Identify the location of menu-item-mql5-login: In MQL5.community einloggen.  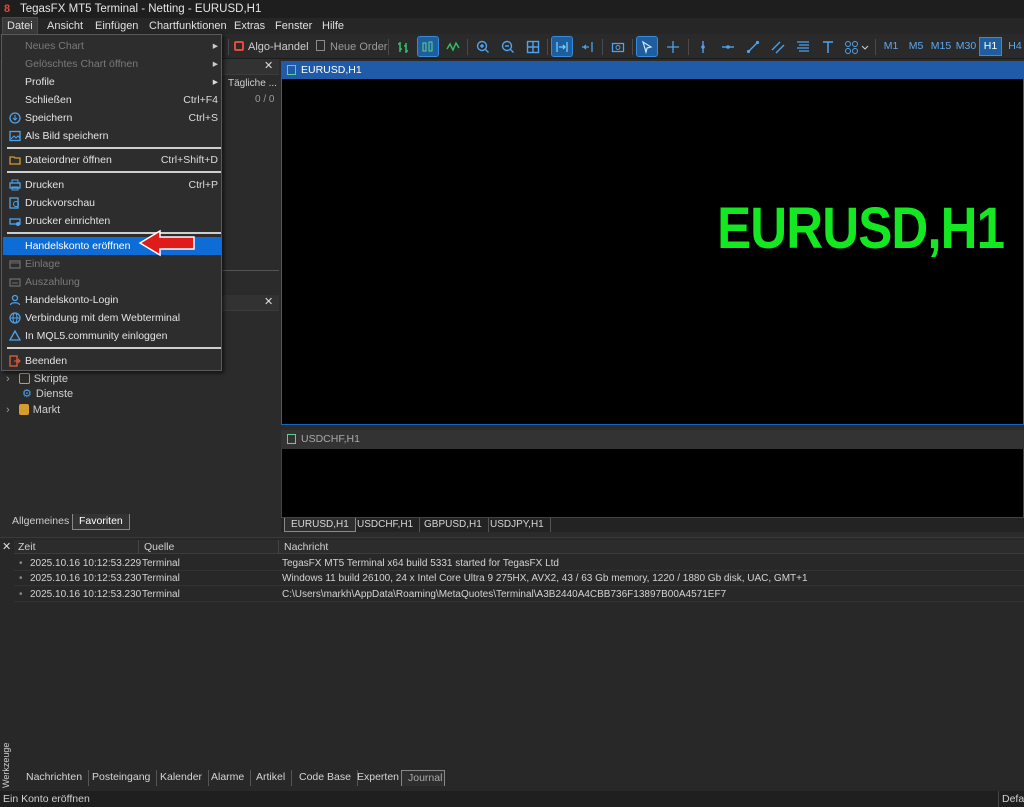
(112, 336).